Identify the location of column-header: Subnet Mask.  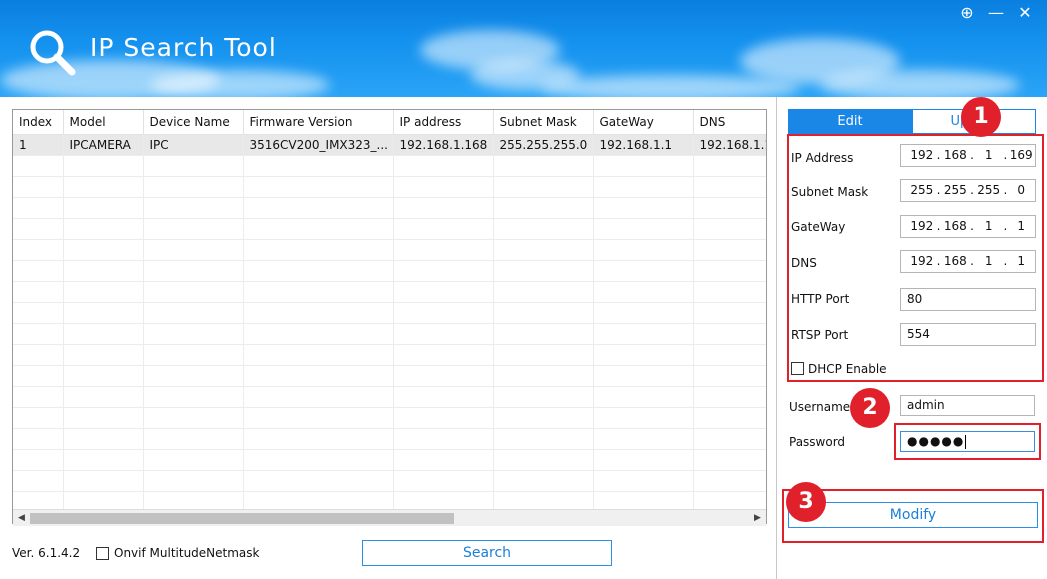
(543, 122).